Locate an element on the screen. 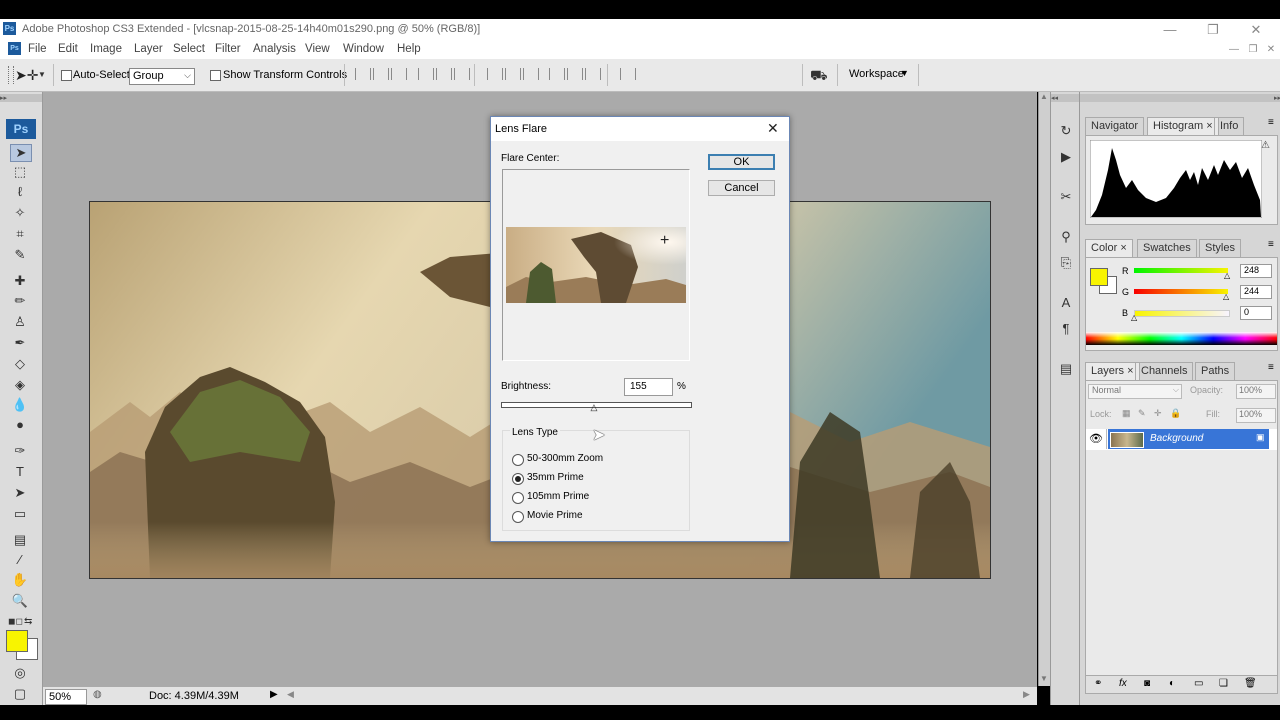  lock-pixels-icon: ✎ is located at coordinates (1142, 413).